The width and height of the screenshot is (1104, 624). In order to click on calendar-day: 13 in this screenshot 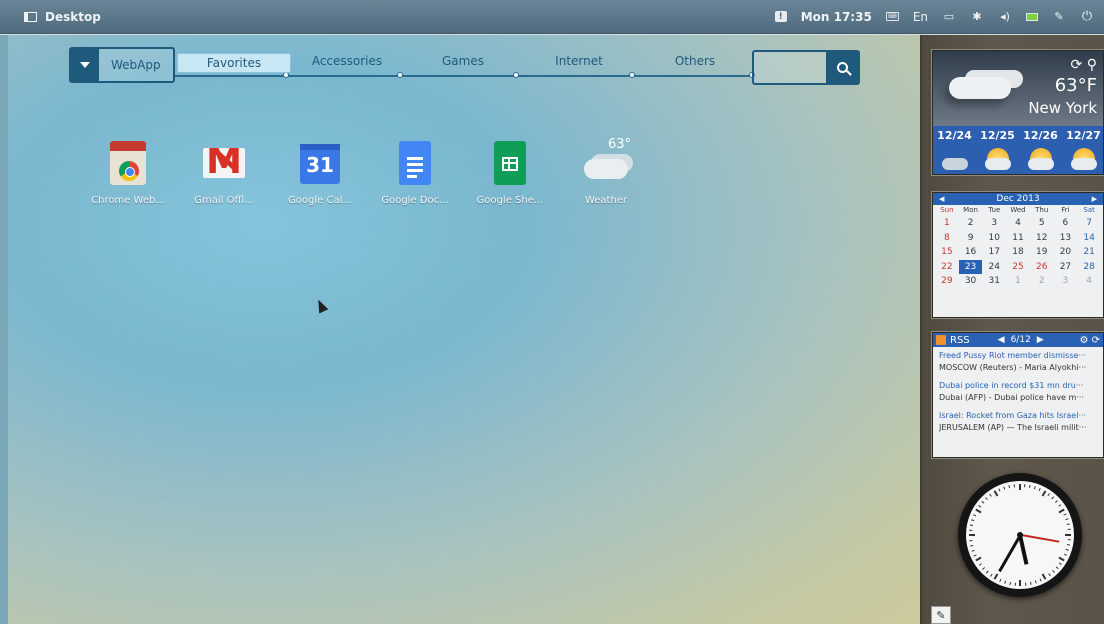, I will do `click(1066, 238)`.